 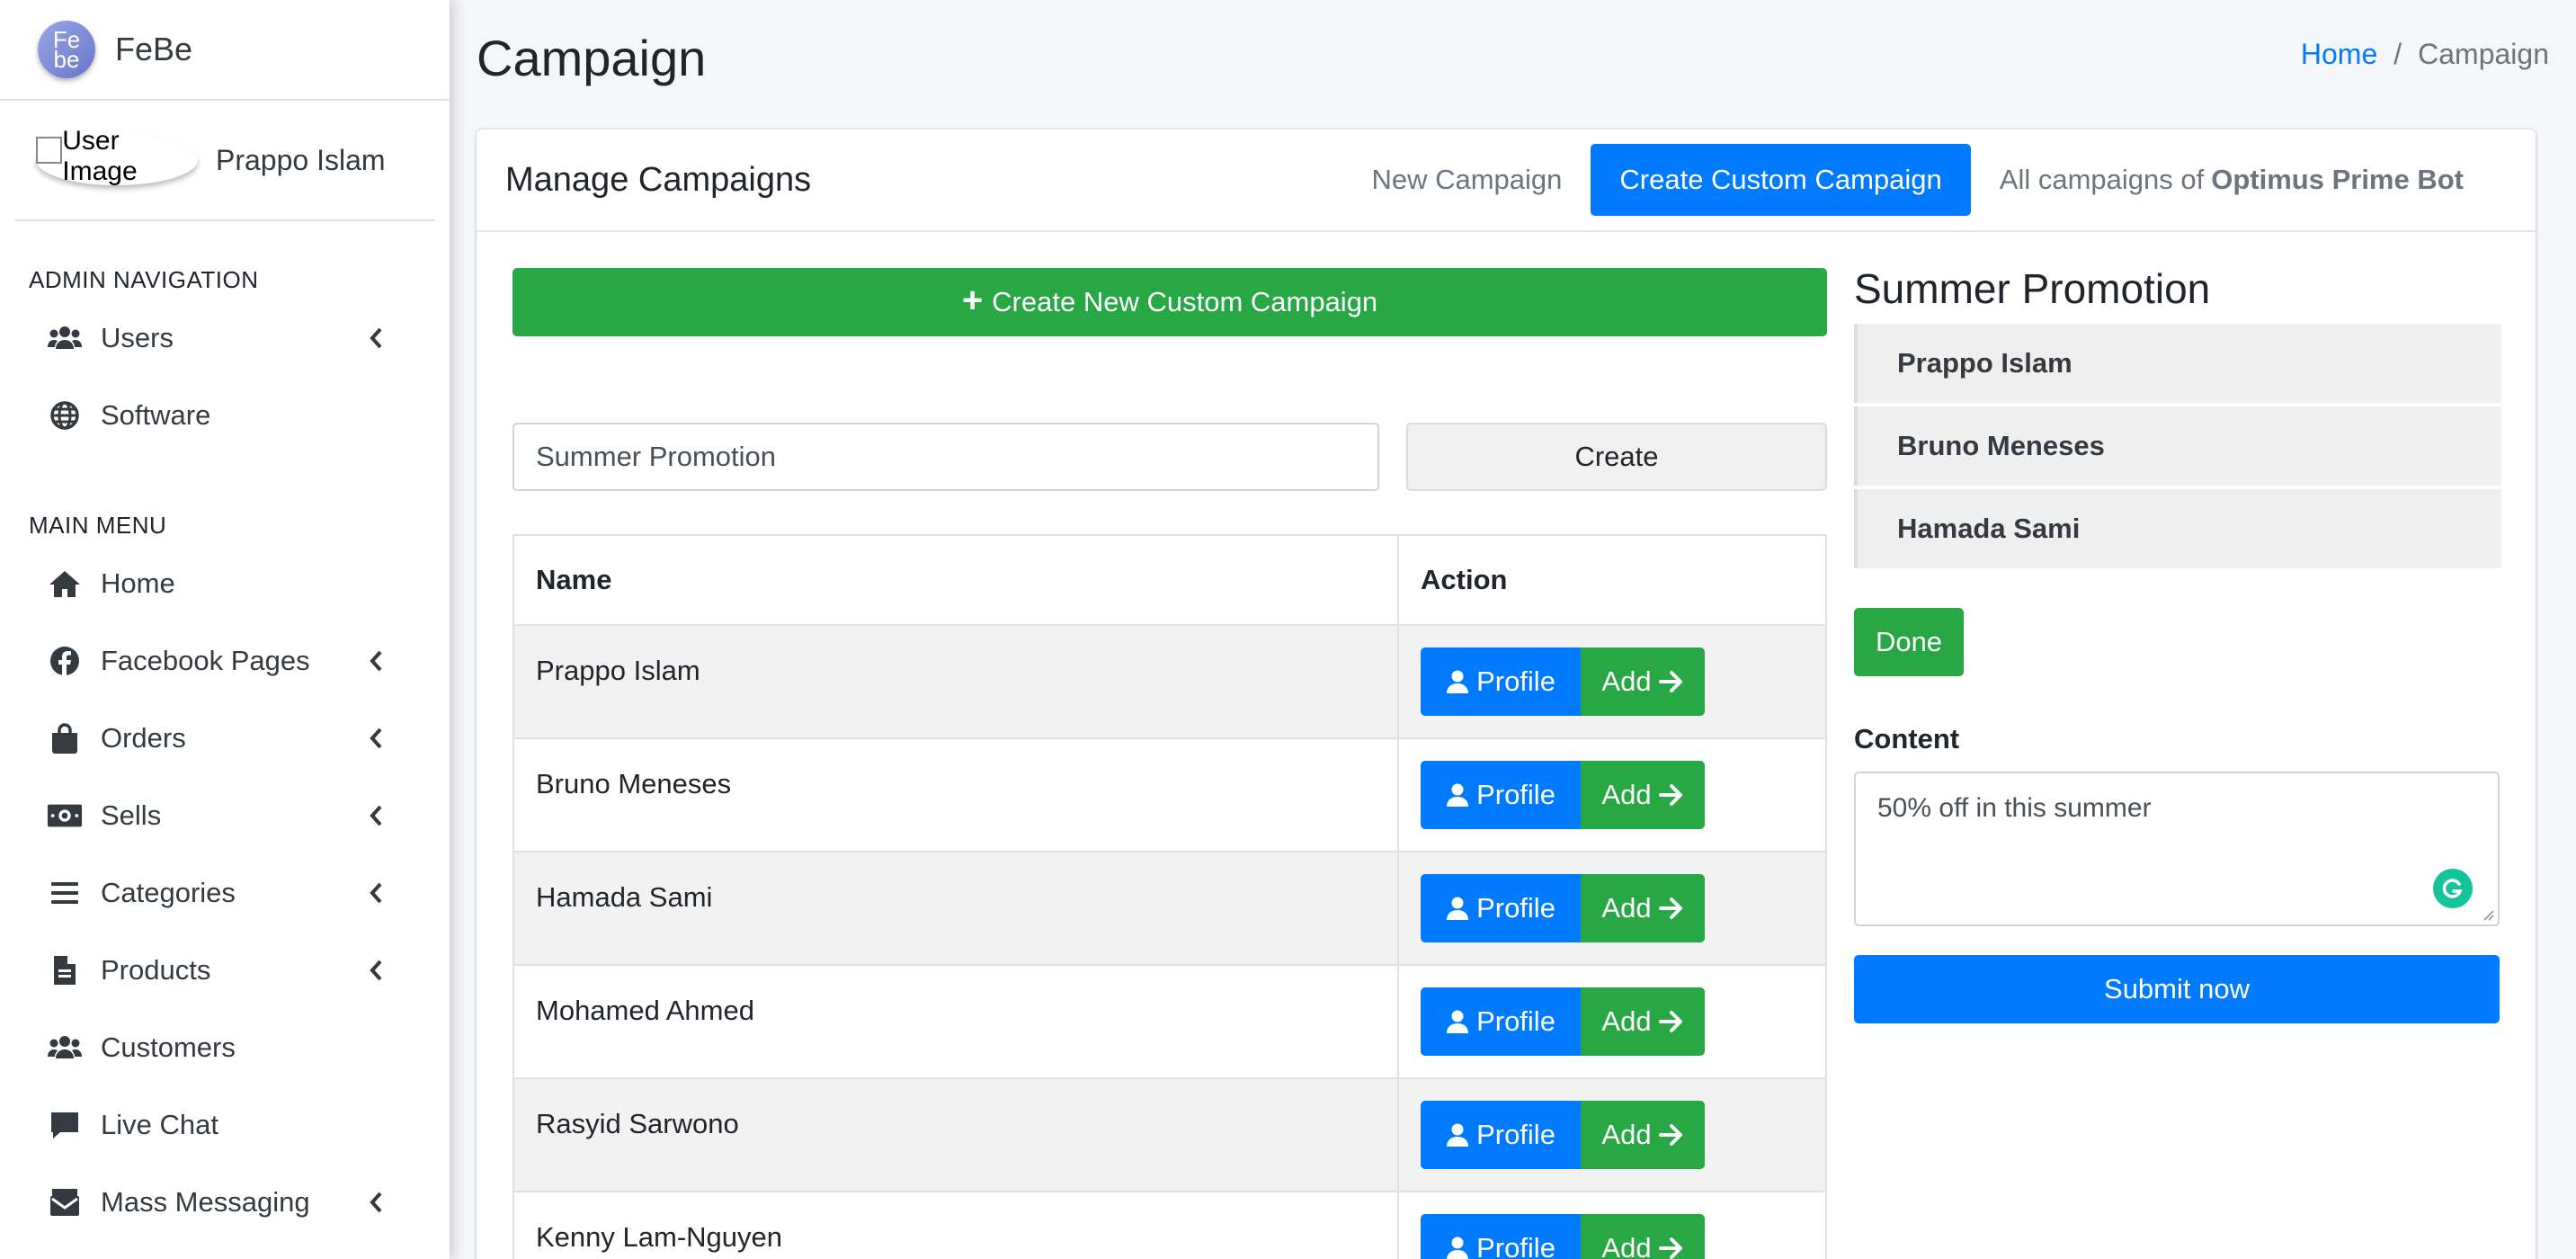 What do you see at coordinates (2453, 888) in the screenshot?
I see `grammarly-icon` at bounding box center [2453, 888].